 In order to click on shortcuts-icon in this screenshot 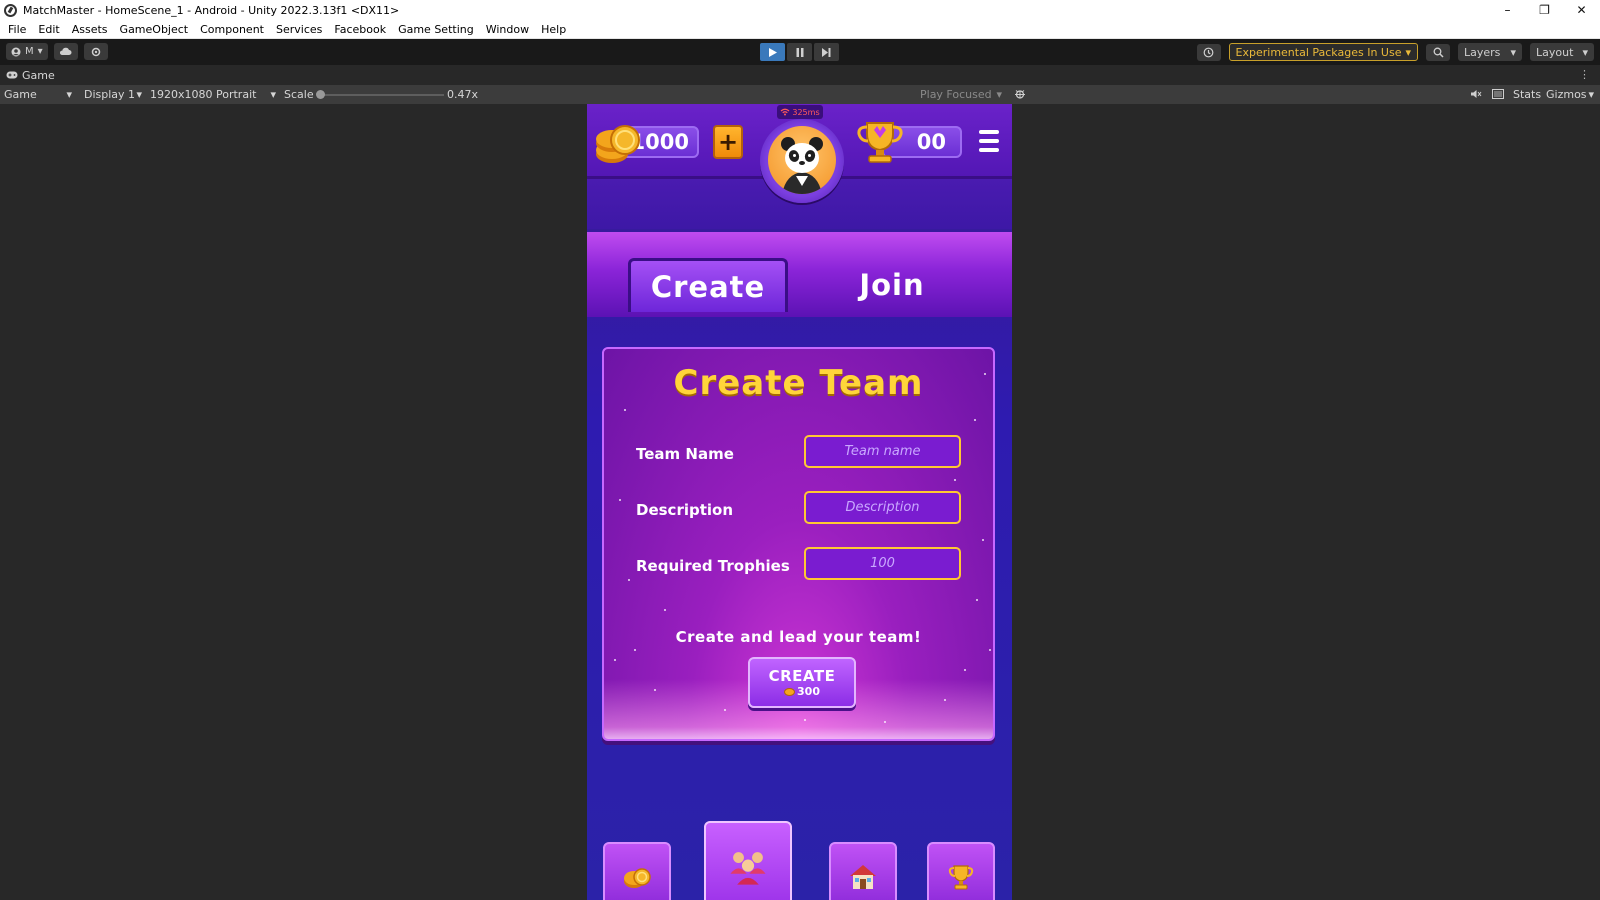, I will do `click(1498, 95)`.